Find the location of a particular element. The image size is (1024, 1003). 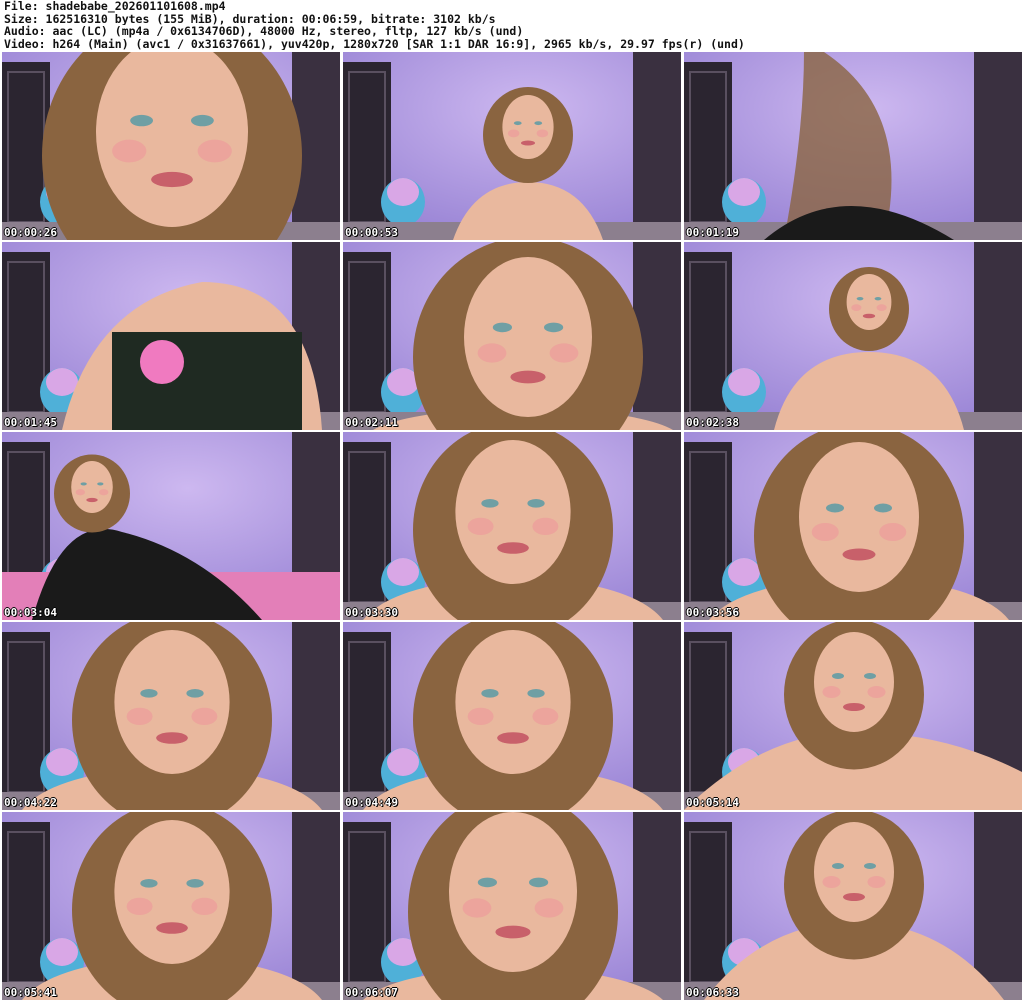

thumbnail-timestamp: 00:03:30 is located at coordinates (371, 612).